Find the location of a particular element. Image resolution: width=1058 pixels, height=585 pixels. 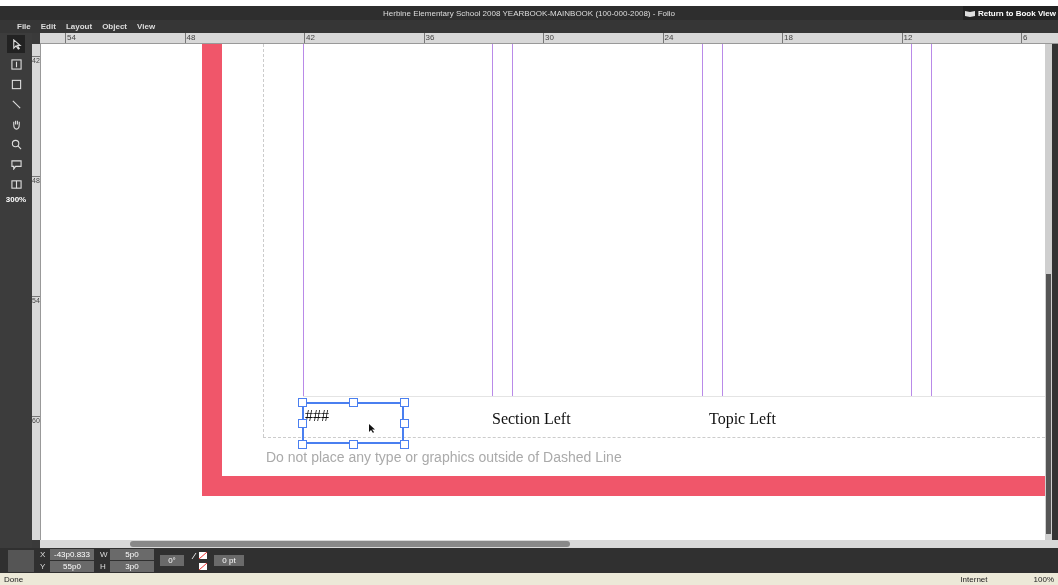

ruler-number: 12 is located at coordinates (907, 38).